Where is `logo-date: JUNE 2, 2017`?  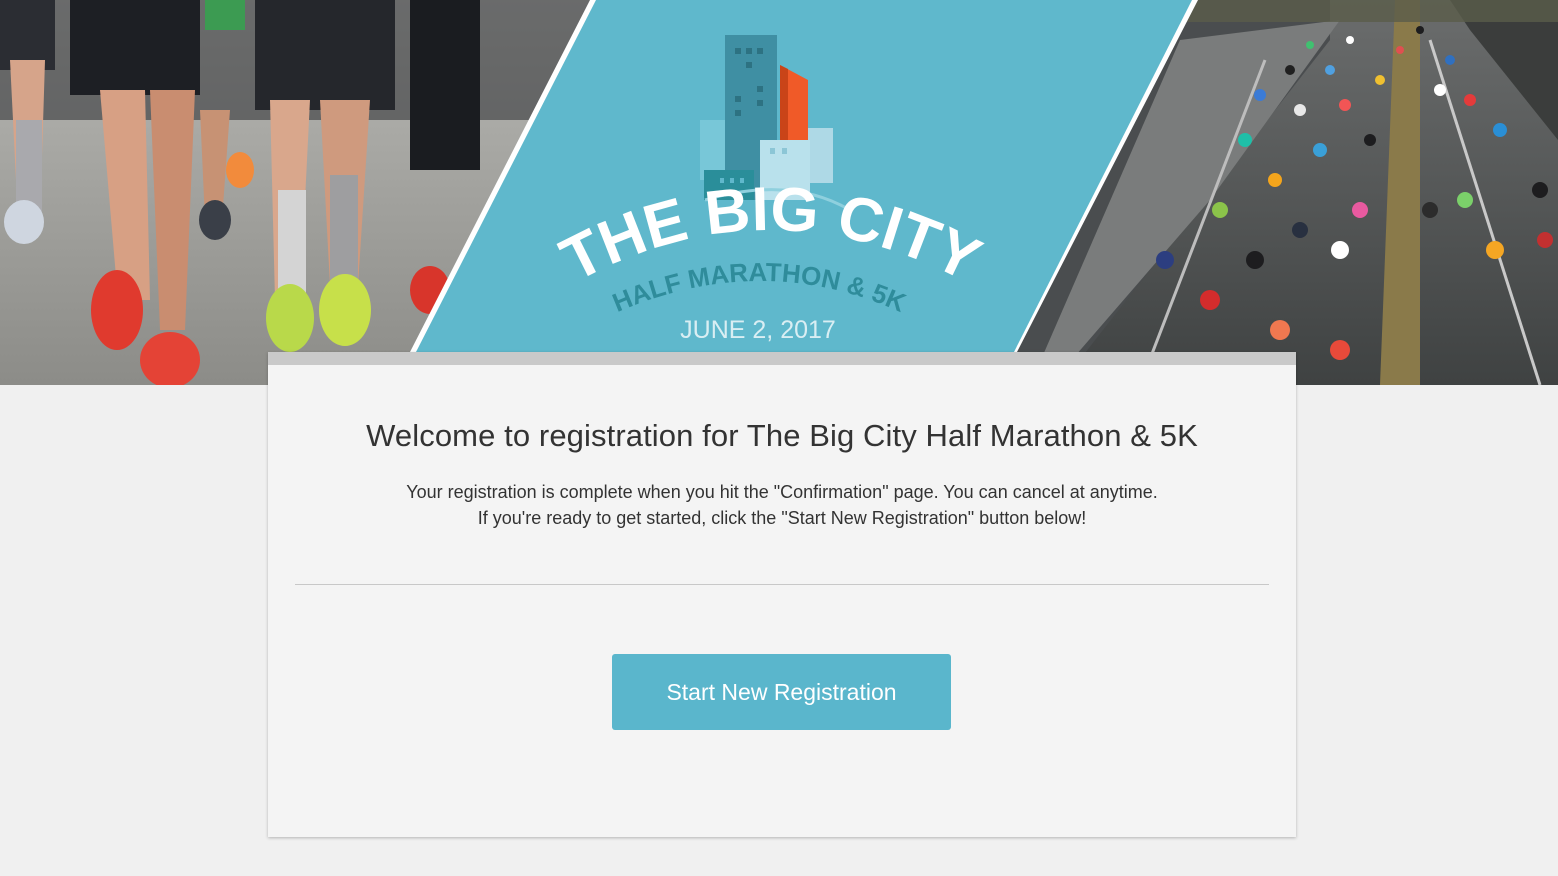
logo-date: JUNE 2, 2017 is located at coordinates (758, 330).